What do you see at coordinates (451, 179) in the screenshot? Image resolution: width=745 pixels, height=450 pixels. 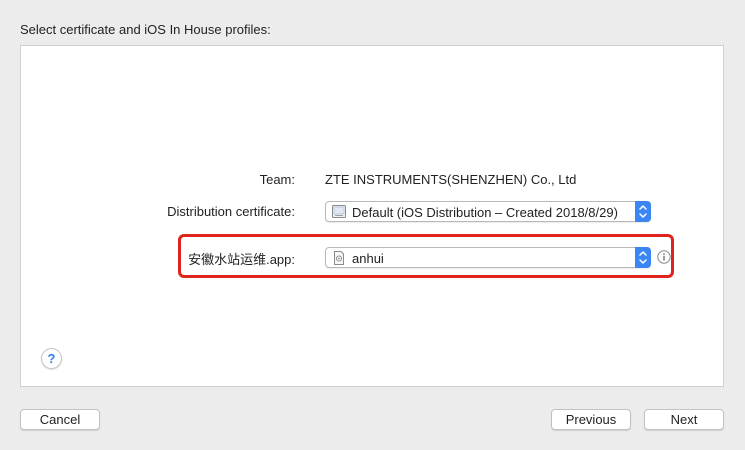 I see `team-value: ZTE INSTRUMENTS(SHENZHEN) Co., Ltd` at bounding box center [451, 179].